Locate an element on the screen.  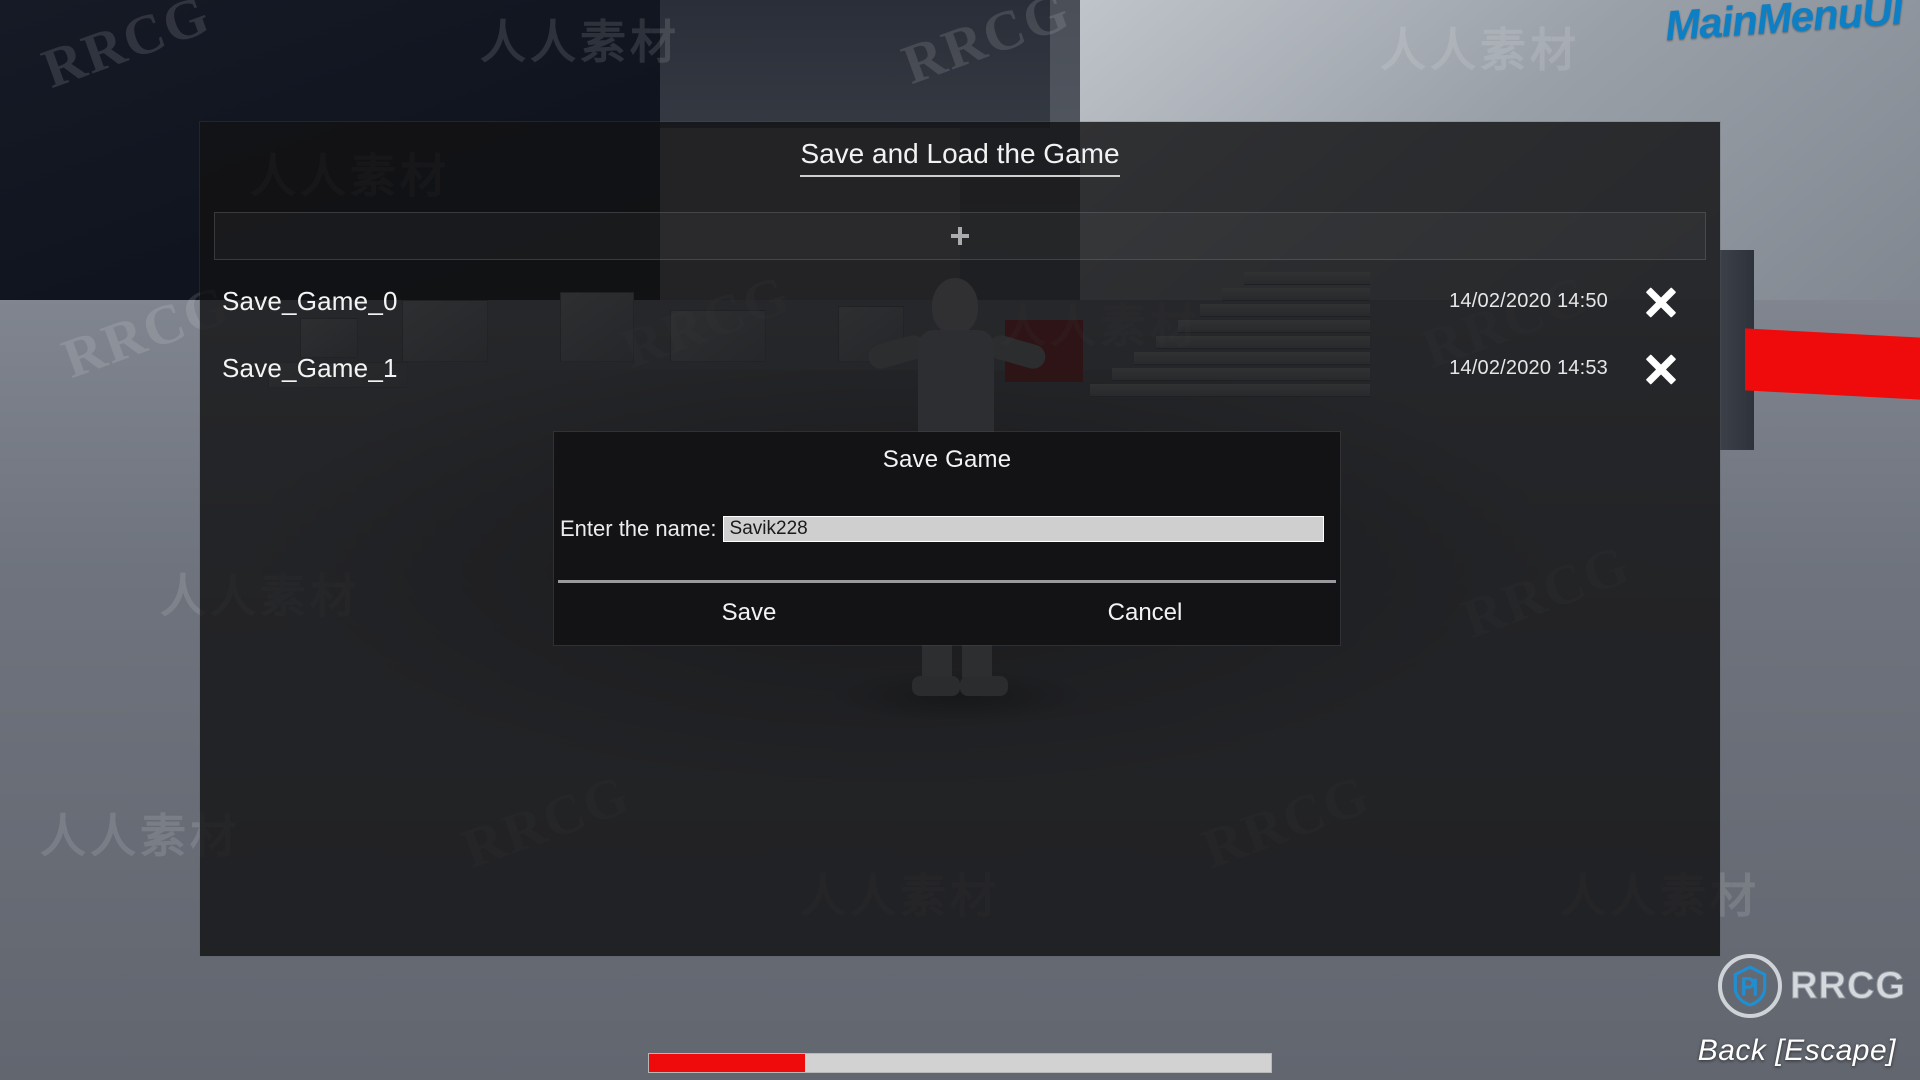
dialog-title: Save Game is located at coordinates (947, 459).